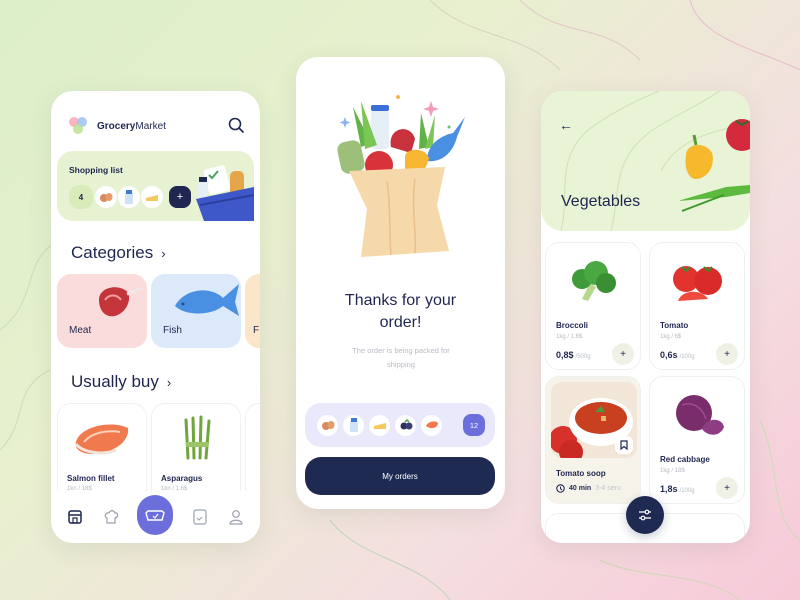  Describe the element at coordinates (697, 440) in the screenshot. I see `product-card-red-cabbage: Red cabbage 1kg / 18$ 1,8s/100g +` at that location.